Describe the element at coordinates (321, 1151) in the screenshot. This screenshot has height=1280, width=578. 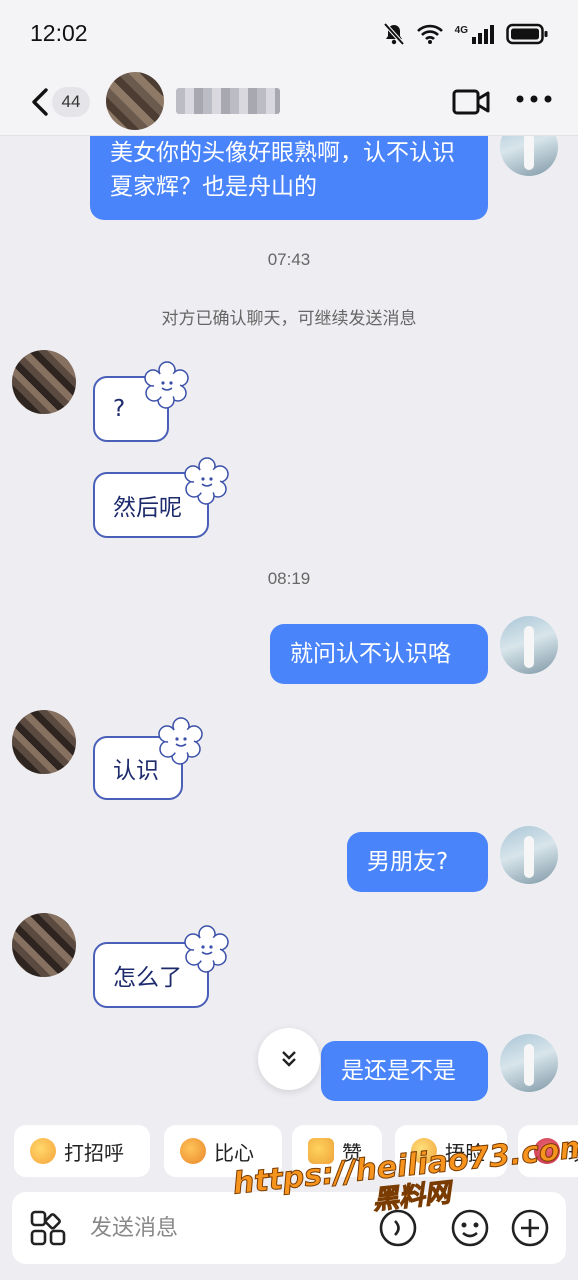
I see `thumbs-up-emoji-icon` at that location.